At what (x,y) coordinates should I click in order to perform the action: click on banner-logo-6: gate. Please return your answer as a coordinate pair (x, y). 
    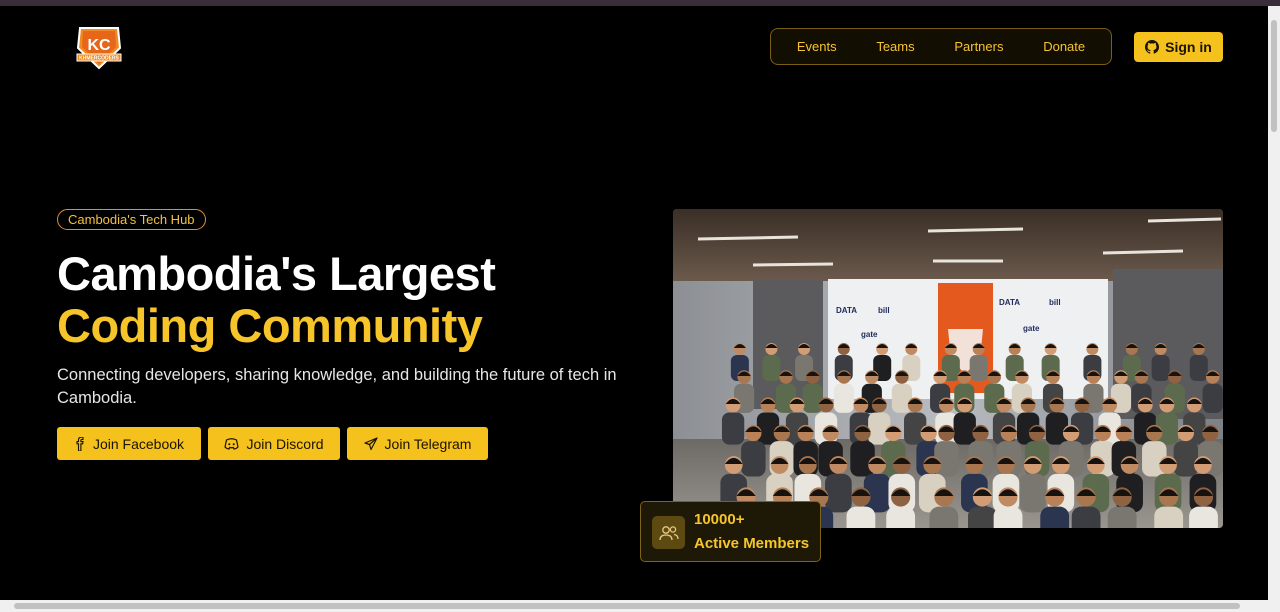
    Looking at the image, I should click on (1031, 328).